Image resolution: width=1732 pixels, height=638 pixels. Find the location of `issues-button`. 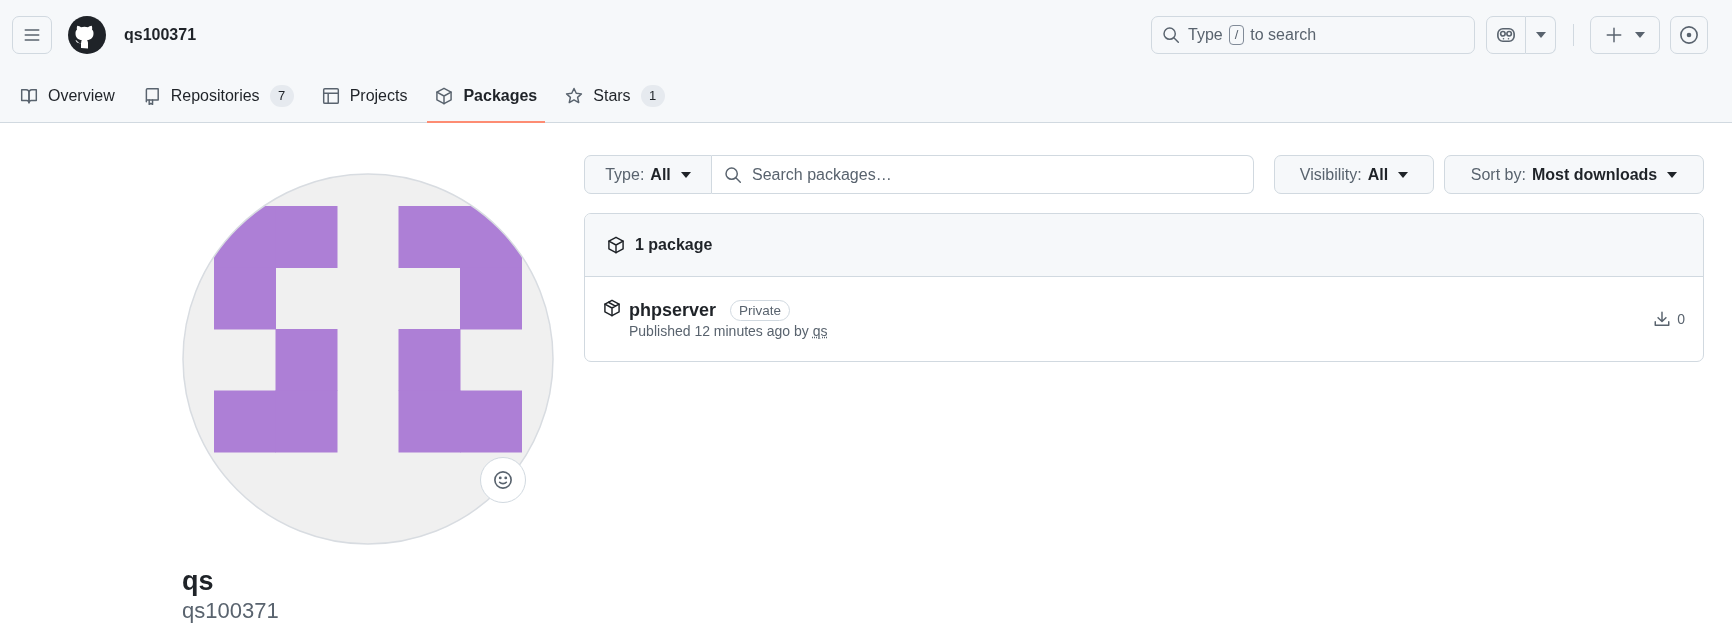

issues-button is located at coordinates (1689, 35).